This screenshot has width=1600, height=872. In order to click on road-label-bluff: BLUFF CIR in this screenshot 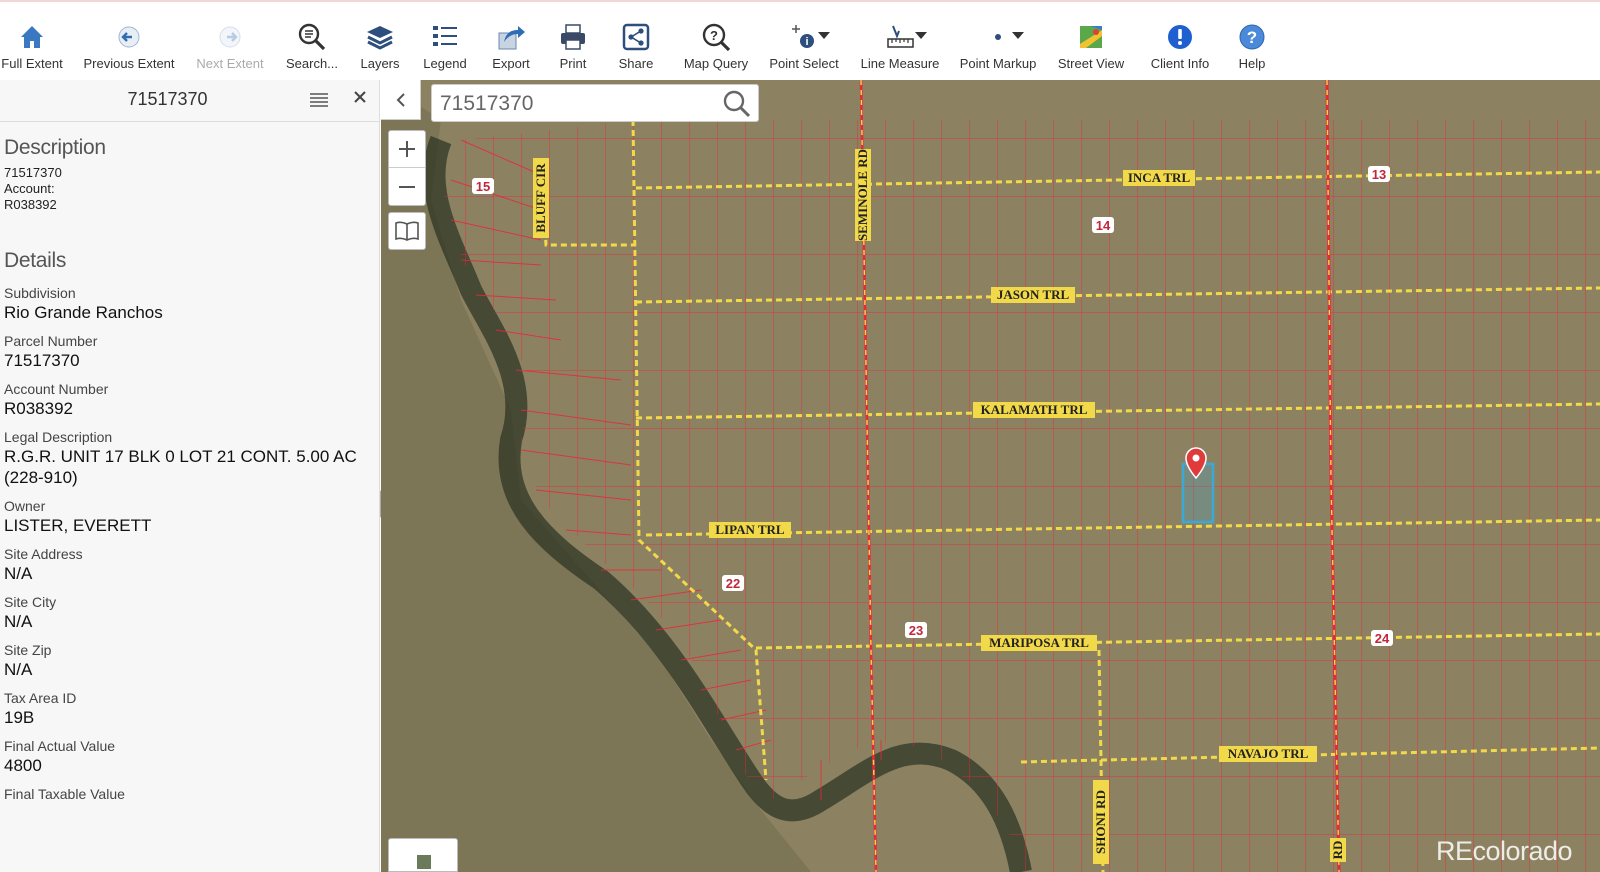, I will do `click(540, 198)`.